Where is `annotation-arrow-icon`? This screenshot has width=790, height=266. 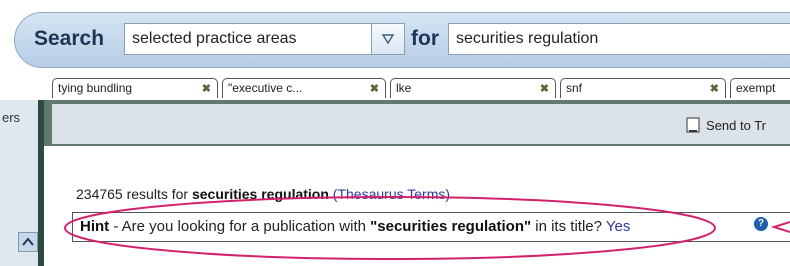
annotation-arrow-icon is located at coordinates (780, 227).